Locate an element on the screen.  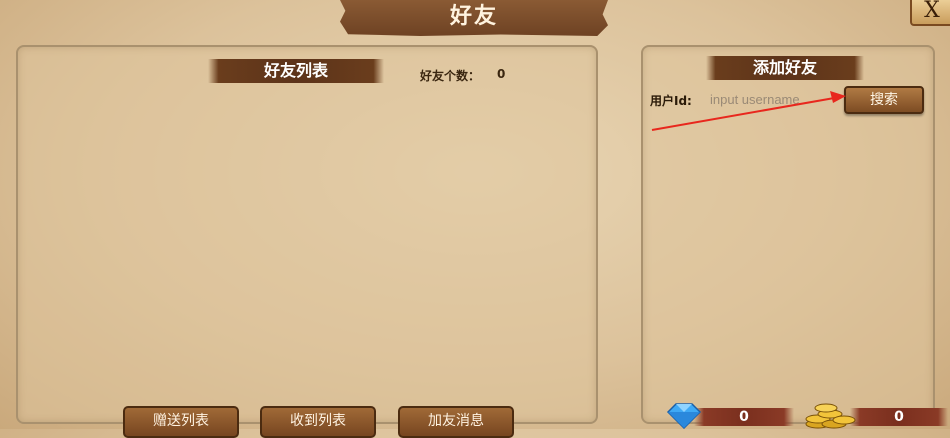
friend-count-label: 好友个数： is located at coordinates (450, 76).